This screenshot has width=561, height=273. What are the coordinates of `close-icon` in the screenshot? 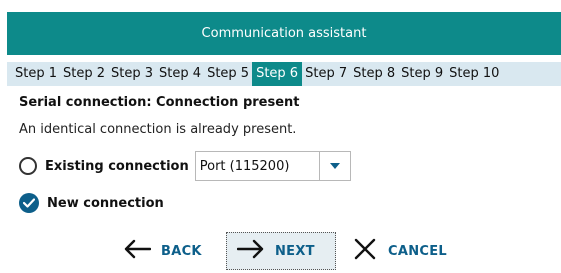 It's located at (365, 251).